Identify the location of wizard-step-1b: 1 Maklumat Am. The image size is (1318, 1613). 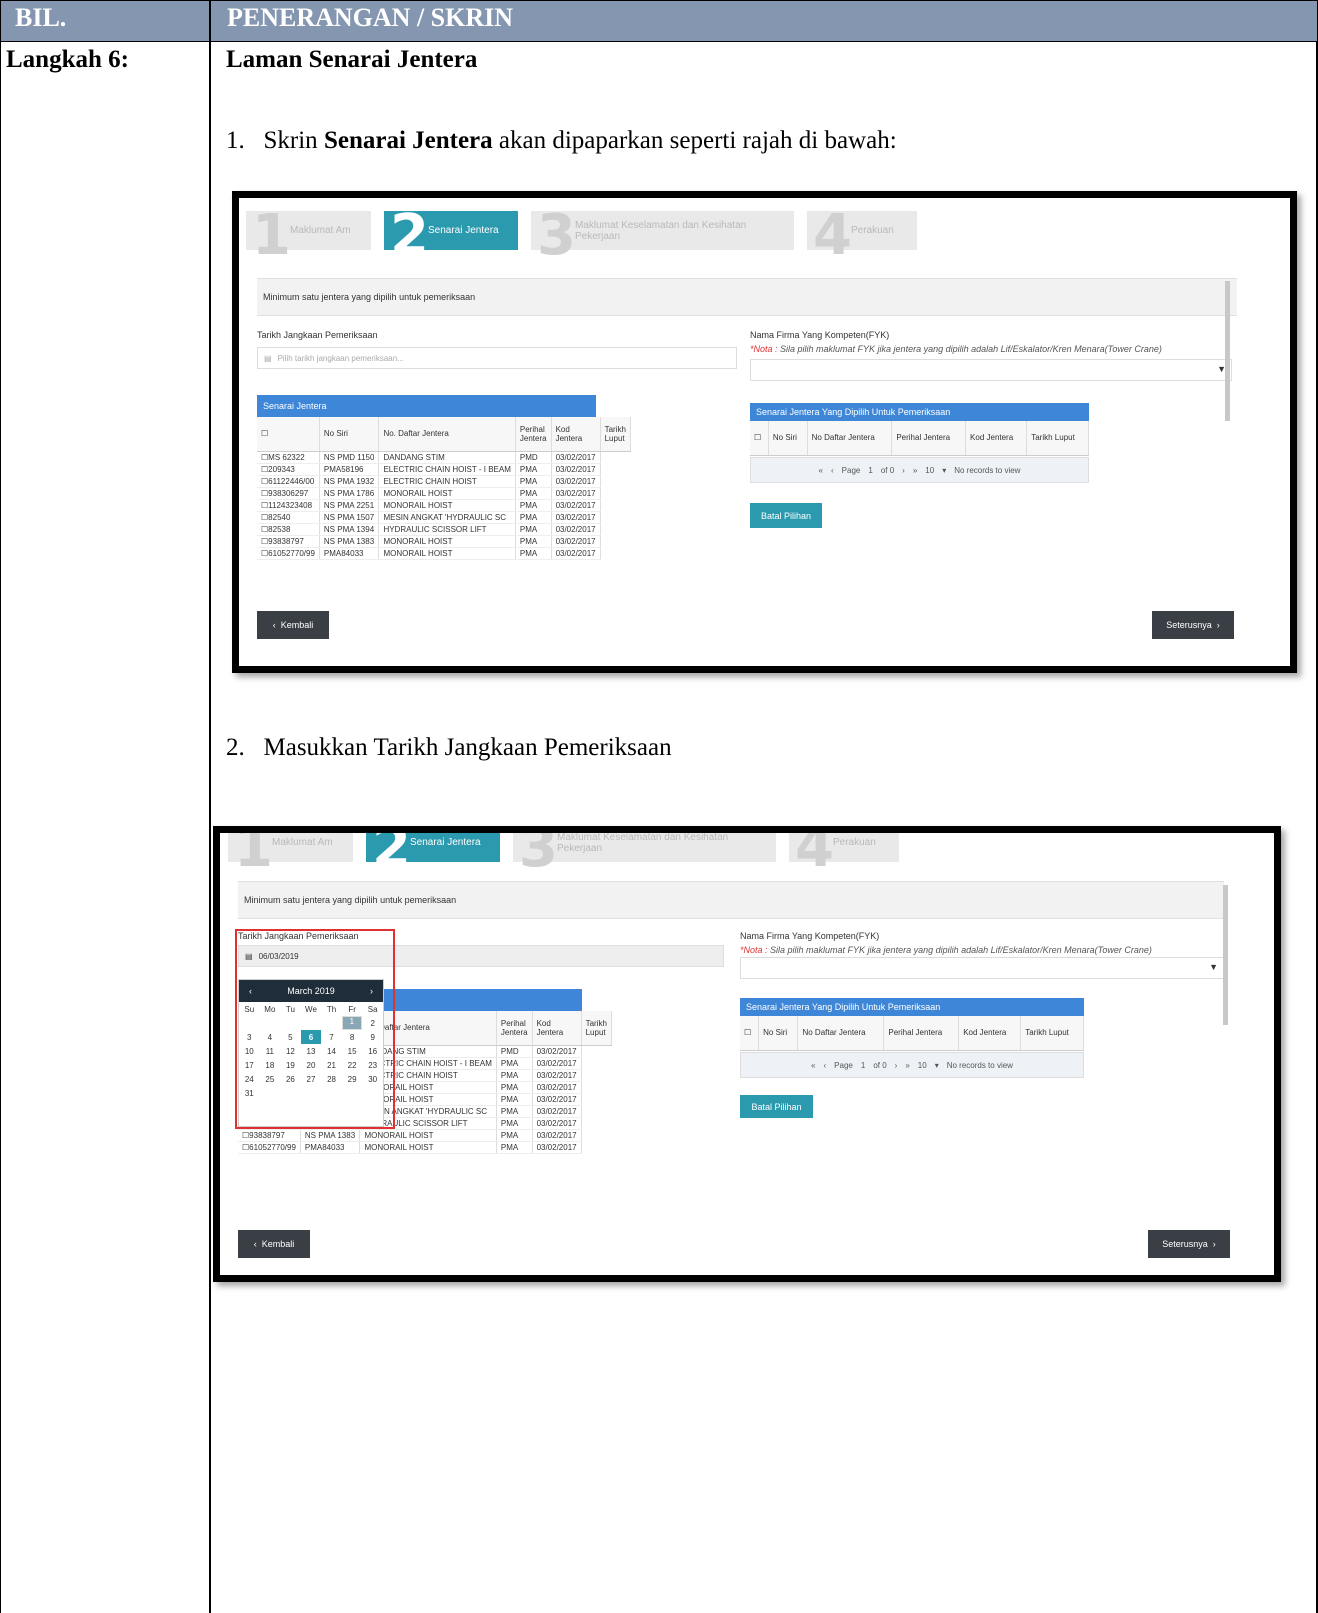
(290, 856).